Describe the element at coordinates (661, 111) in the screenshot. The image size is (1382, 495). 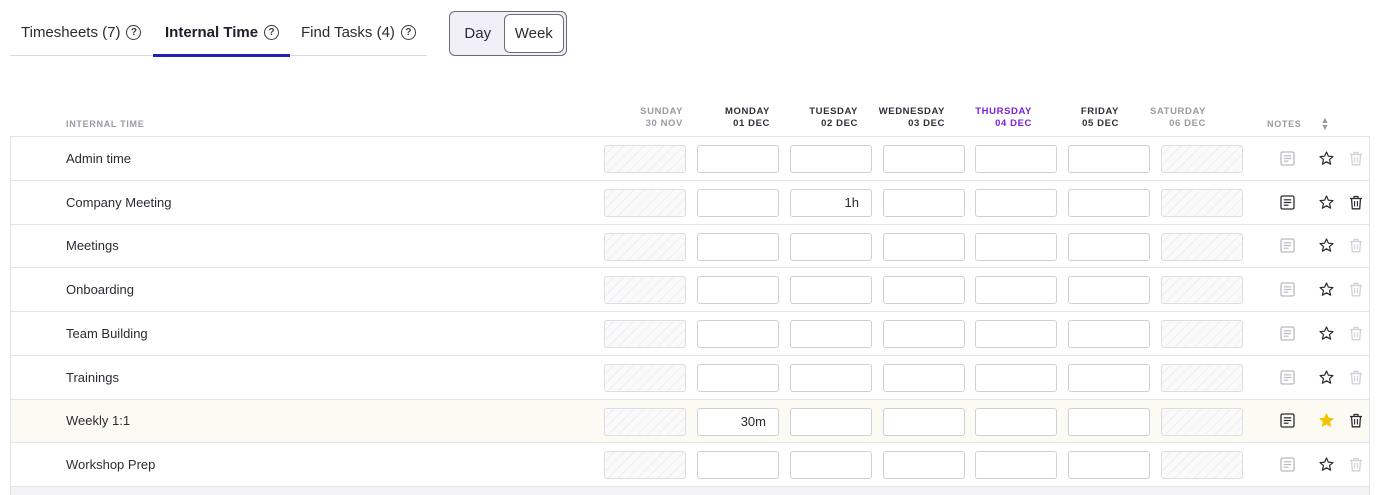
I see `day-name: SUNDAY` at that location.